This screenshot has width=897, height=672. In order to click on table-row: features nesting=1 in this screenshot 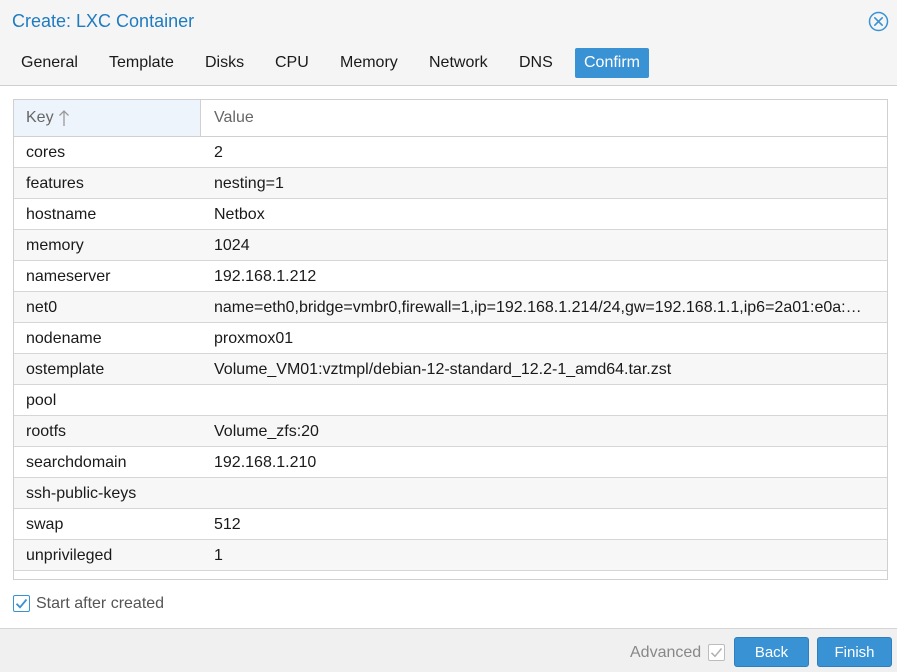, I will do `click(450, 183)`.